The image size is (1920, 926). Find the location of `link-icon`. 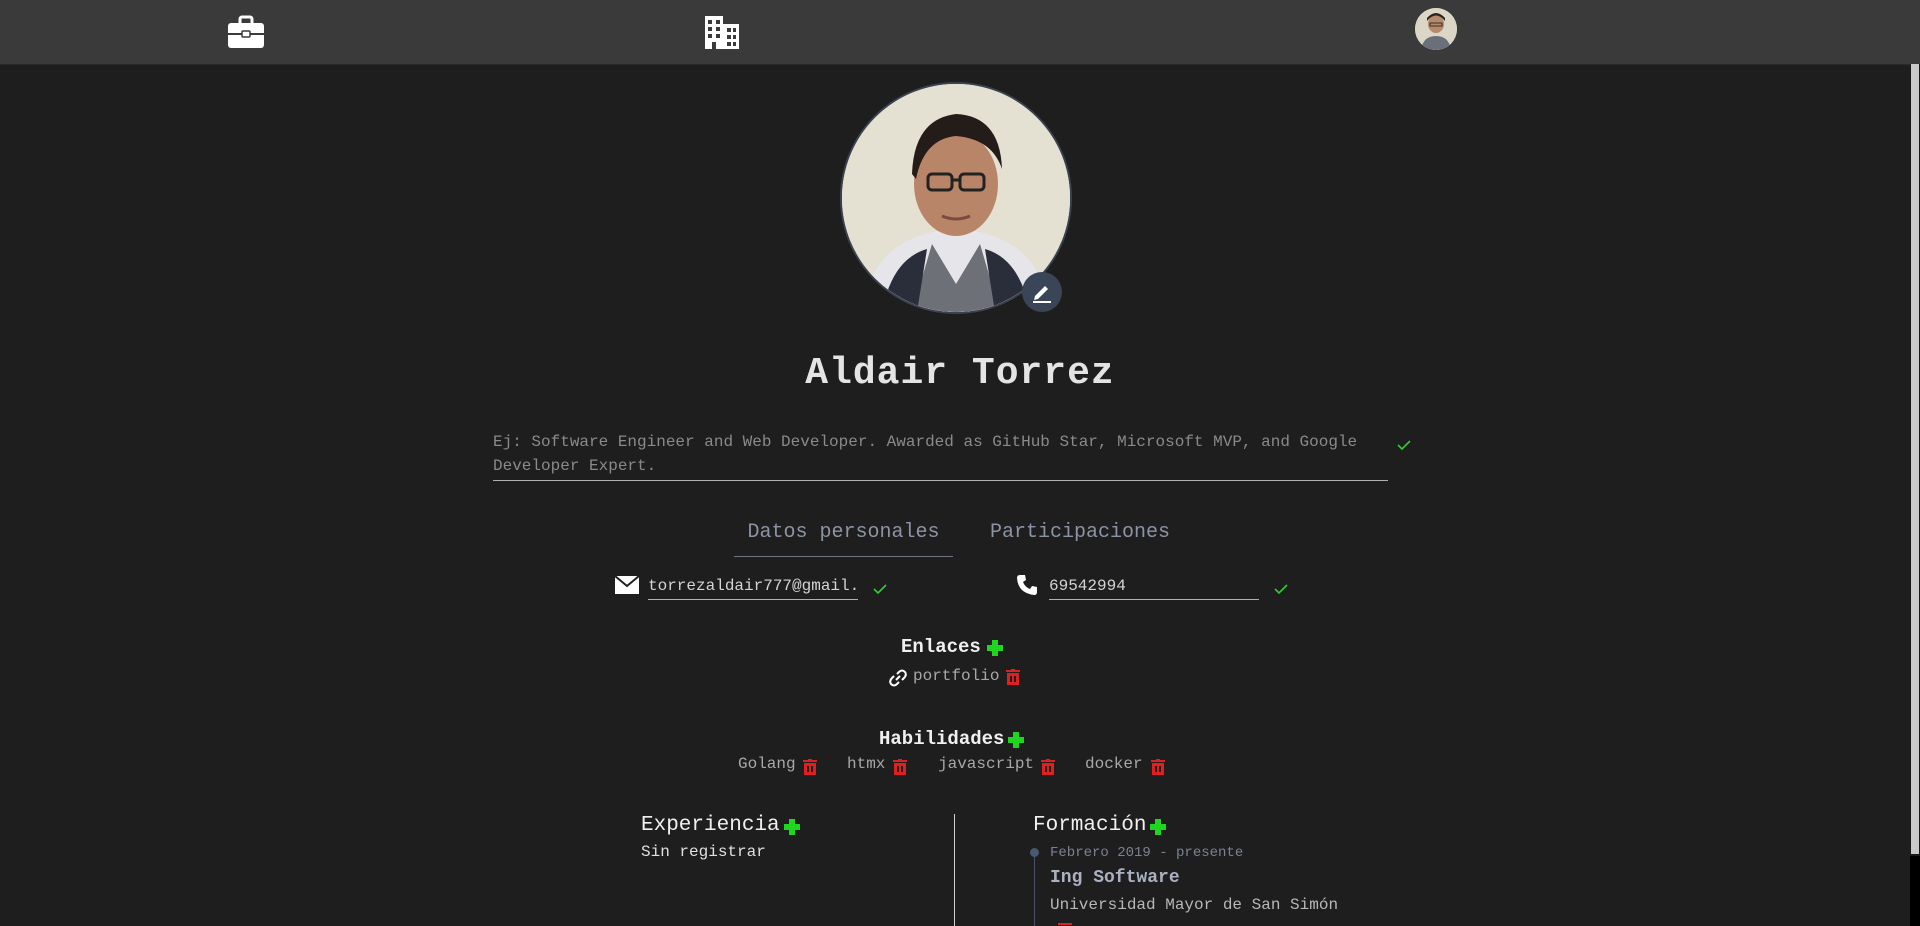

link-icon is located at coordinates (898, 680).